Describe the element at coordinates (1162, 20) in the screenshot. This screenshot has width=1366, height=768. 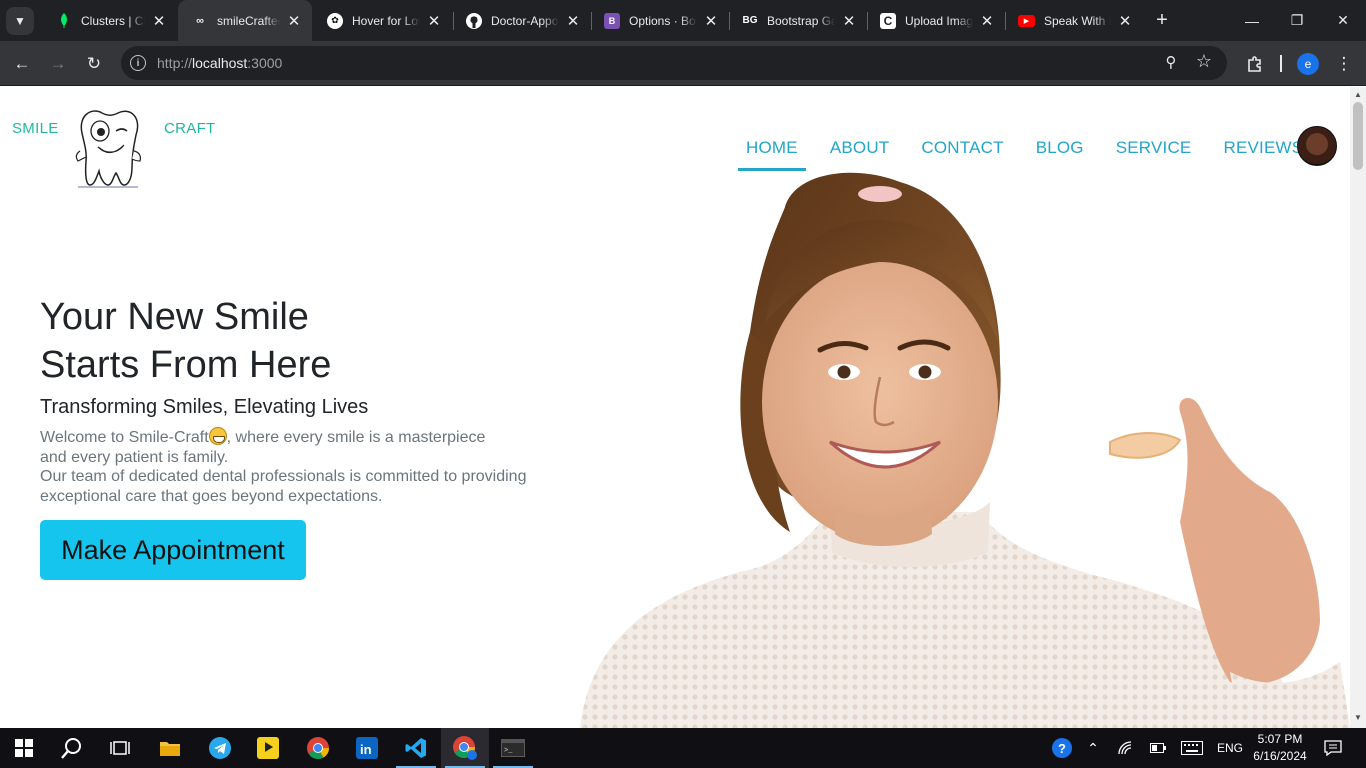
I see `new-tab-button: +` at that location.